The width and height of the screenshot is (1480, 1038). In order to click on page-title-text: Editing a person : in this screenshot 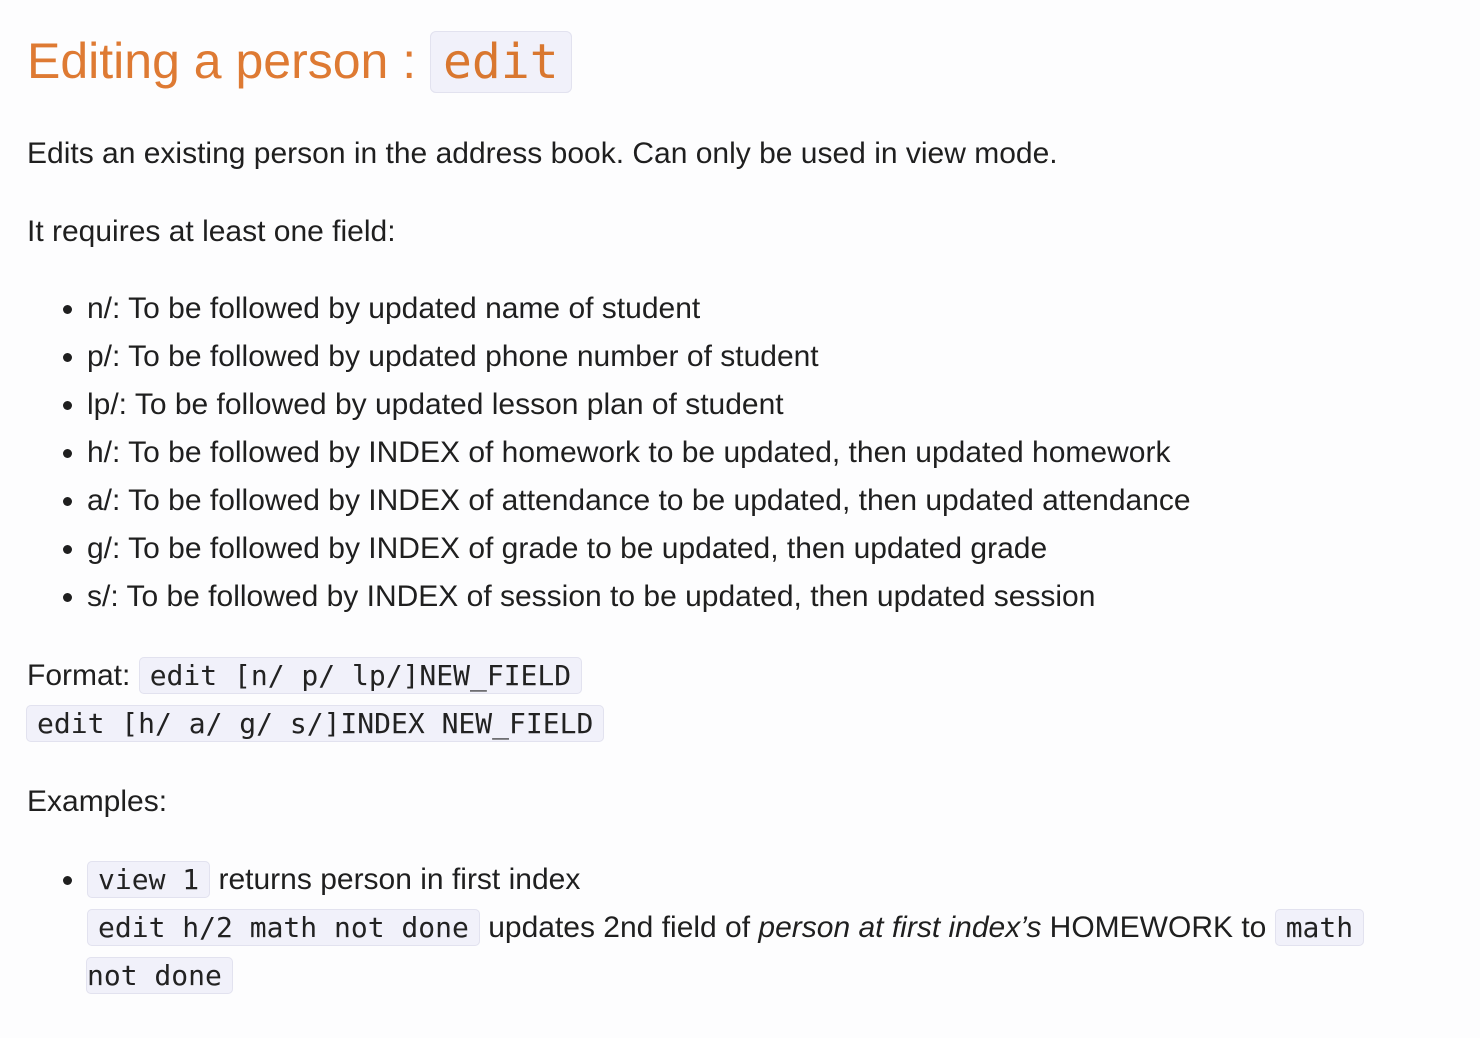, I will do `click(229, 61)`.